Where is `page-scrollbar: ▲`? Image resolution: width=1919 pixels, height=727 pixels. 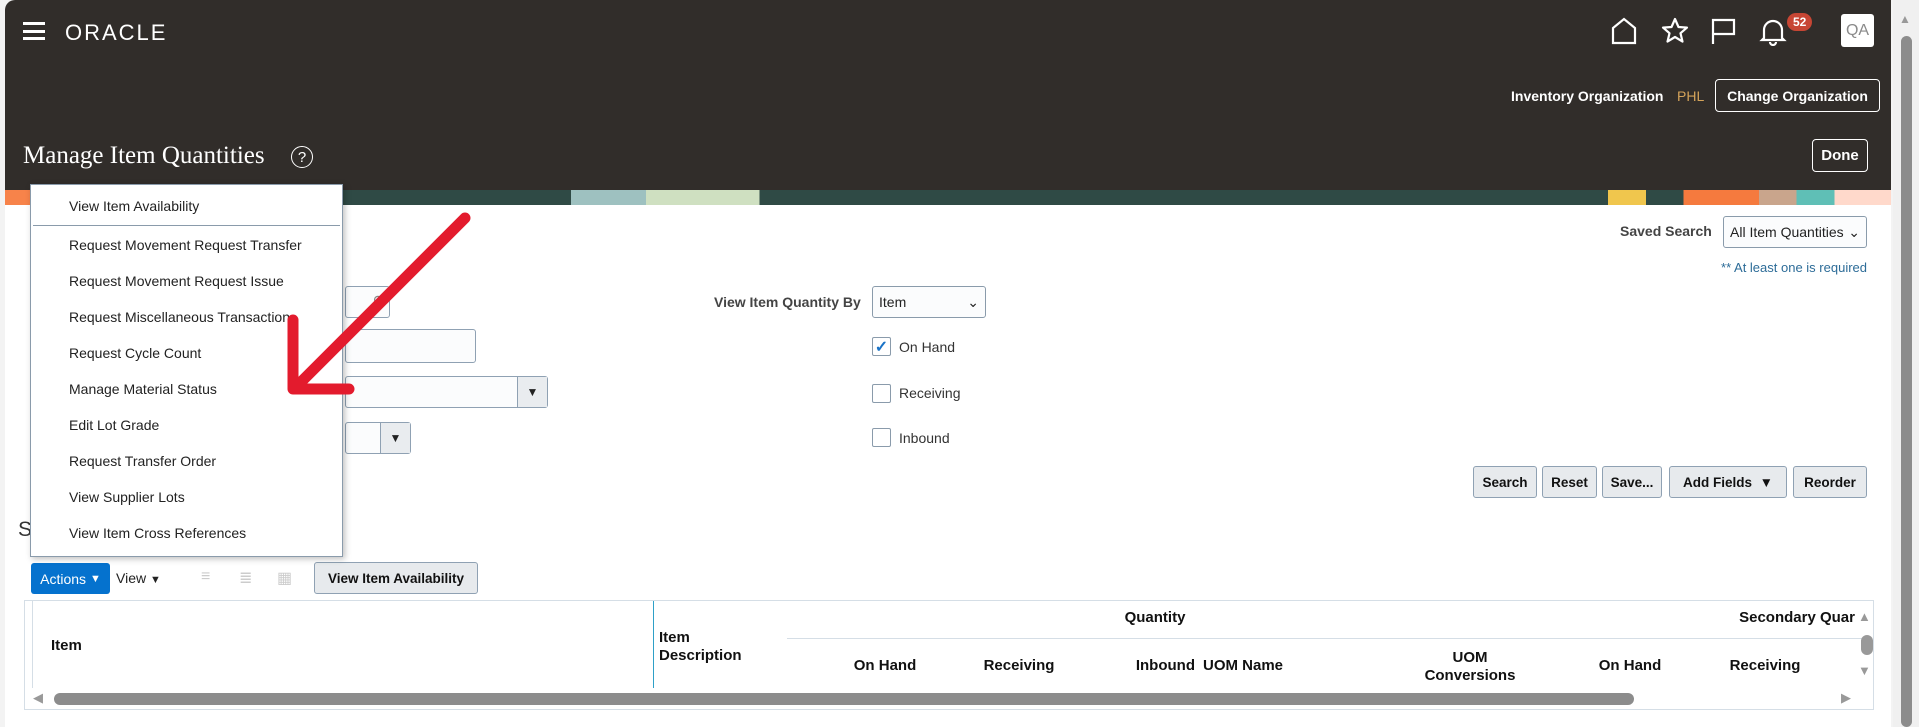
page-scrollbar: ▲ is located at coordinates (1906, 363).